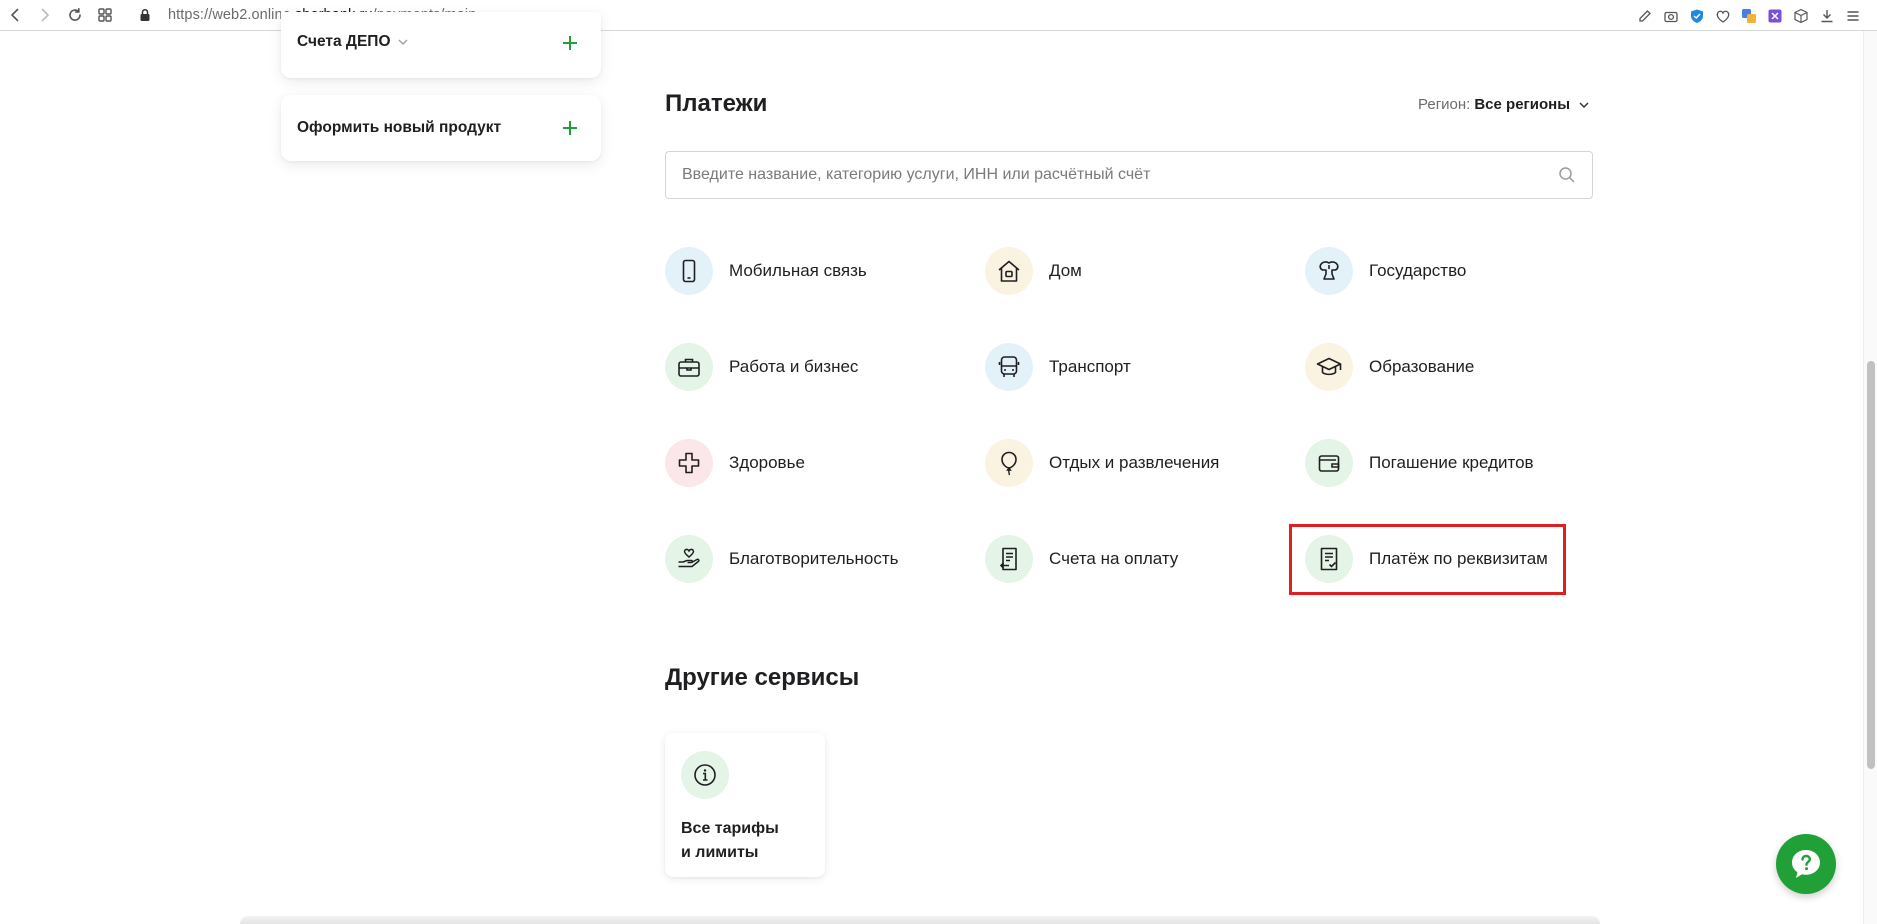 This screenshot has width=1877, height=924. I want to click on lock-icon, so click(145, 14).